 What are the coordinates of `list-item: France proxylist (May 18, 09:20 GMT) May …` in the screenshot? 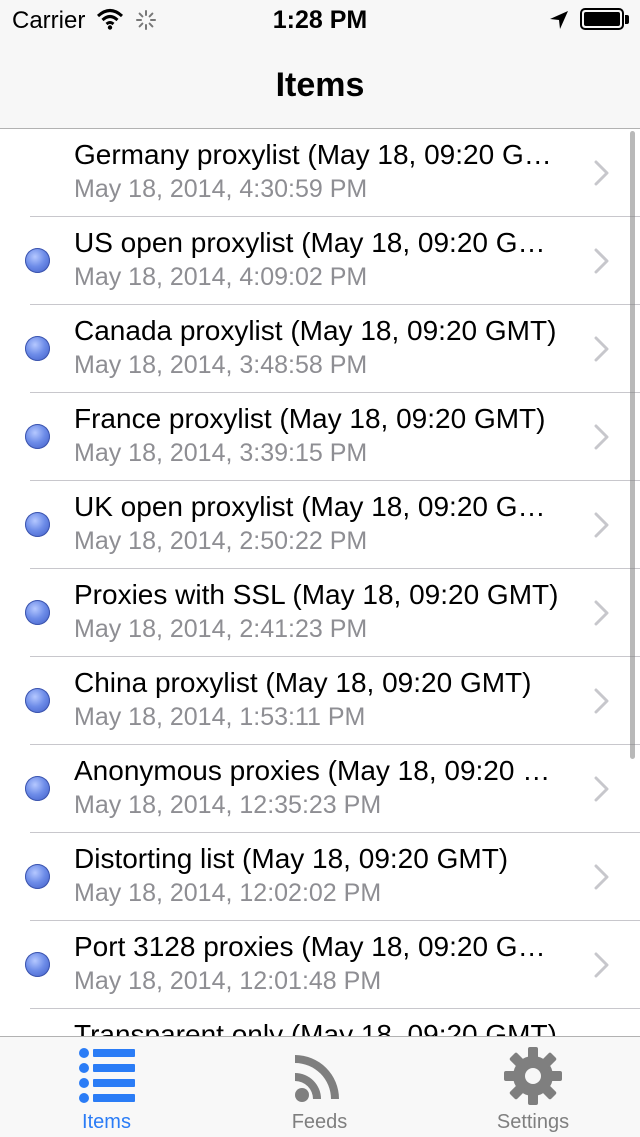 It's located at (320, 437).